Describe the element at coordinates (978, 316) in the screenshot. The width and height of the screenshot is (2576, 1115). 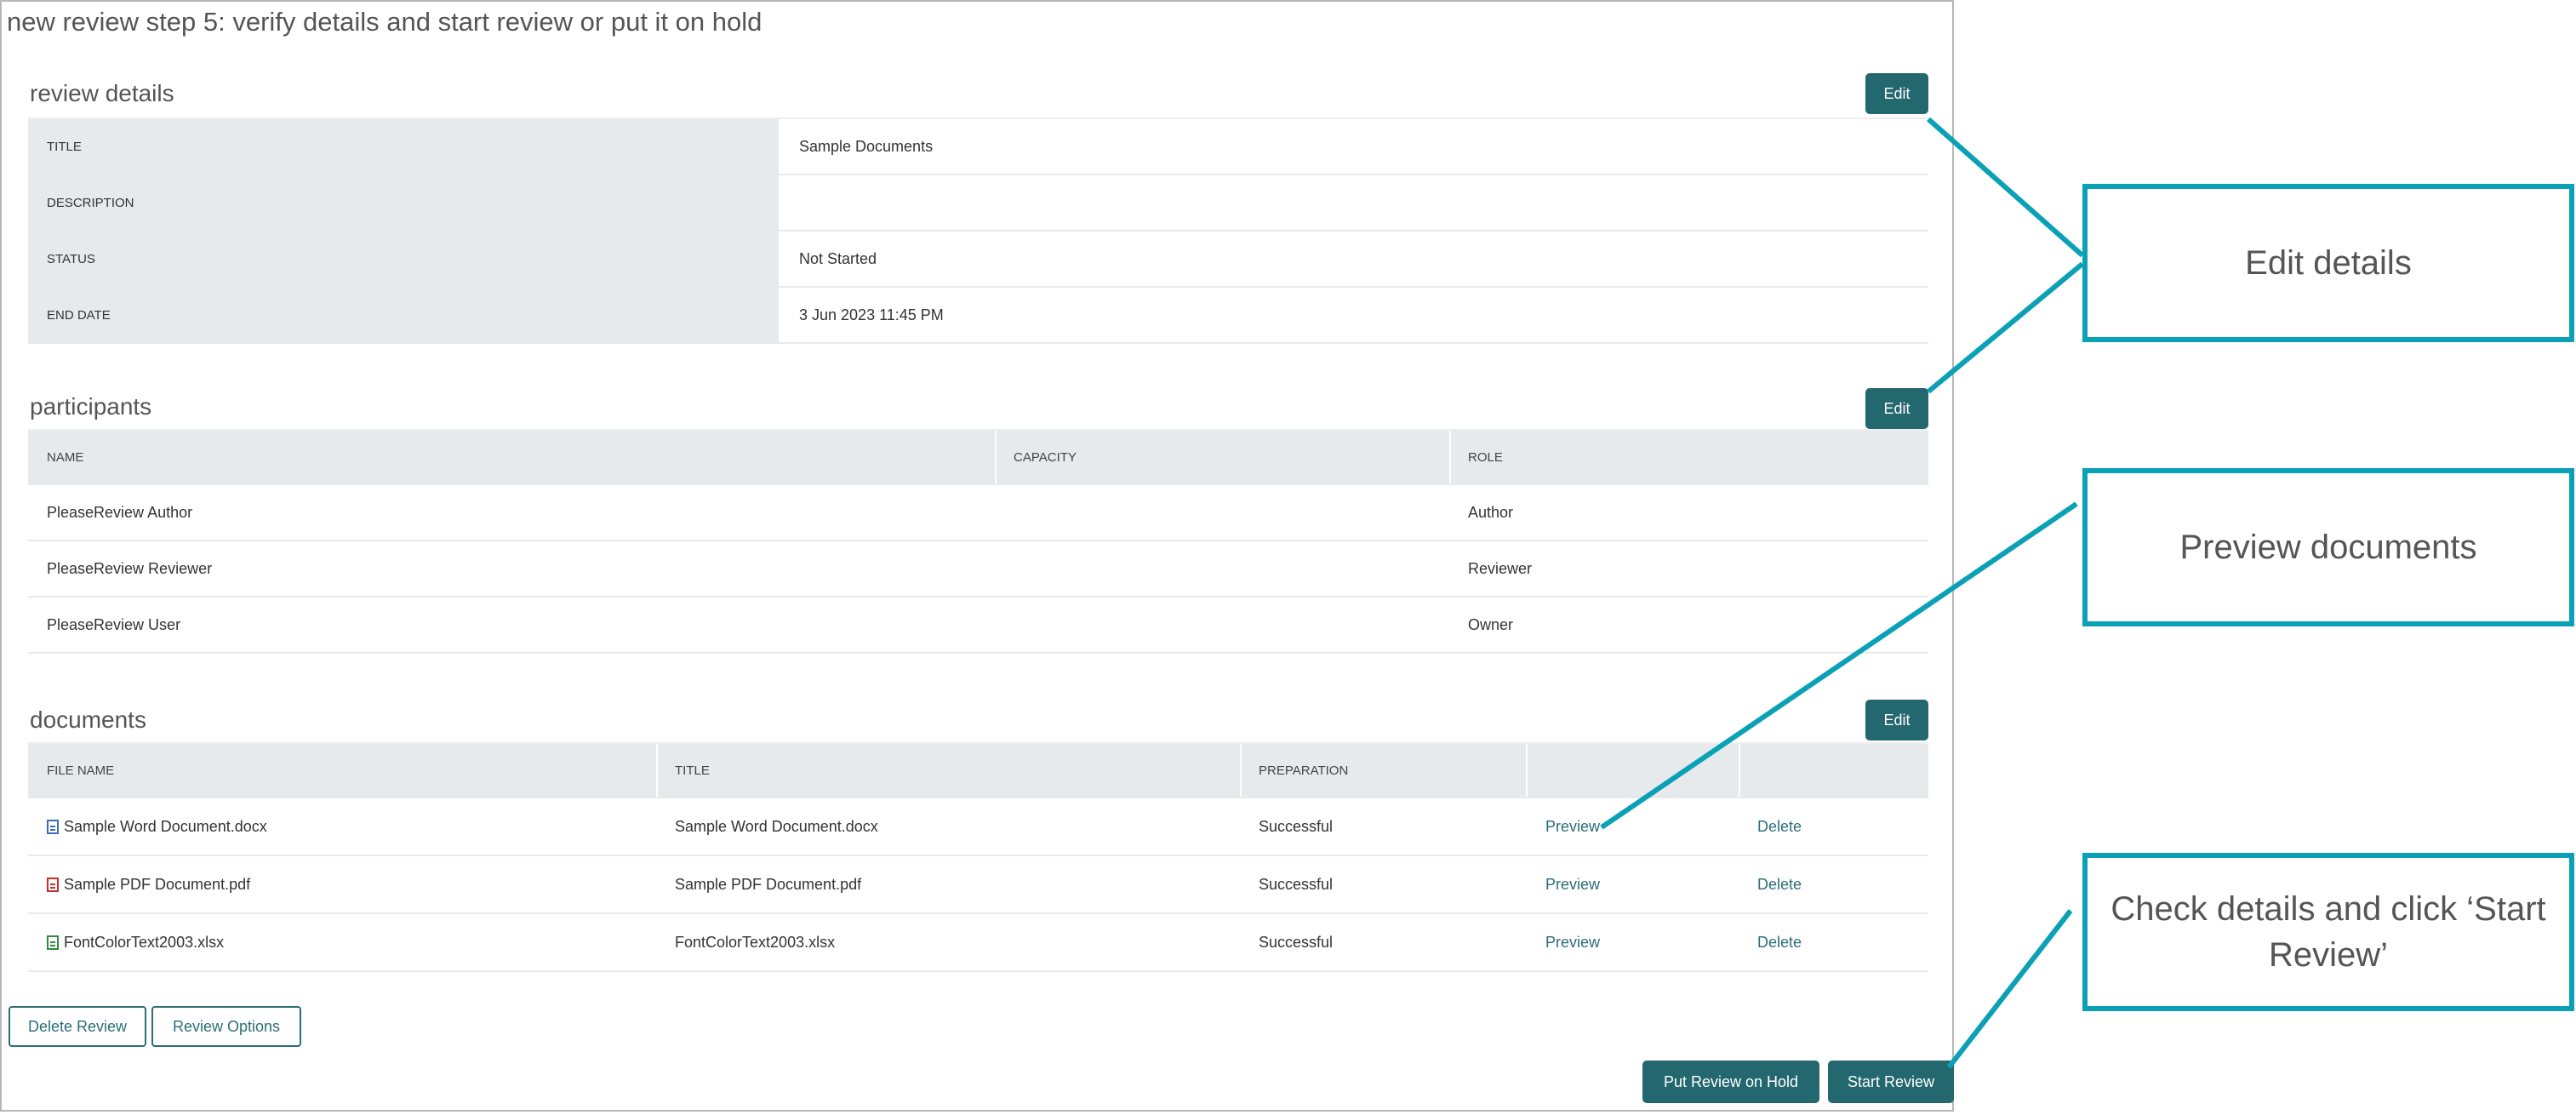
I see `detail-row-end-date: END DATE 3 Jun 2023 11:45 PM` at that location.